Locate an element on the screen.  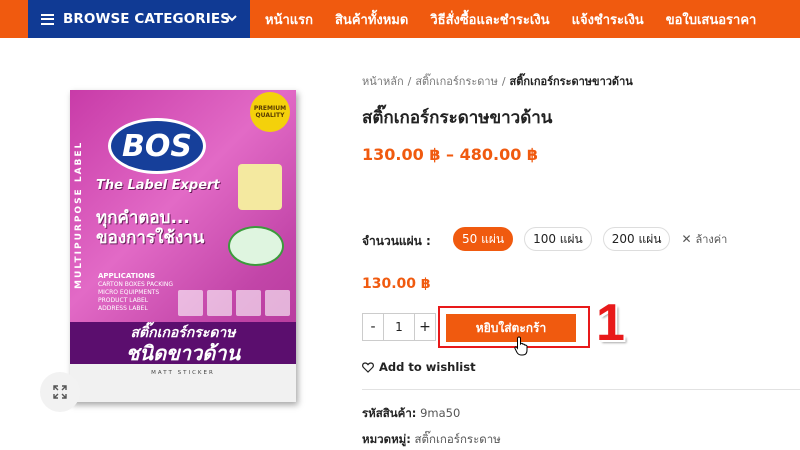
package-band: สติ๊กเกอร์กระดาษ ชนิดขาวด้าน is located at coordinates (183, 343).